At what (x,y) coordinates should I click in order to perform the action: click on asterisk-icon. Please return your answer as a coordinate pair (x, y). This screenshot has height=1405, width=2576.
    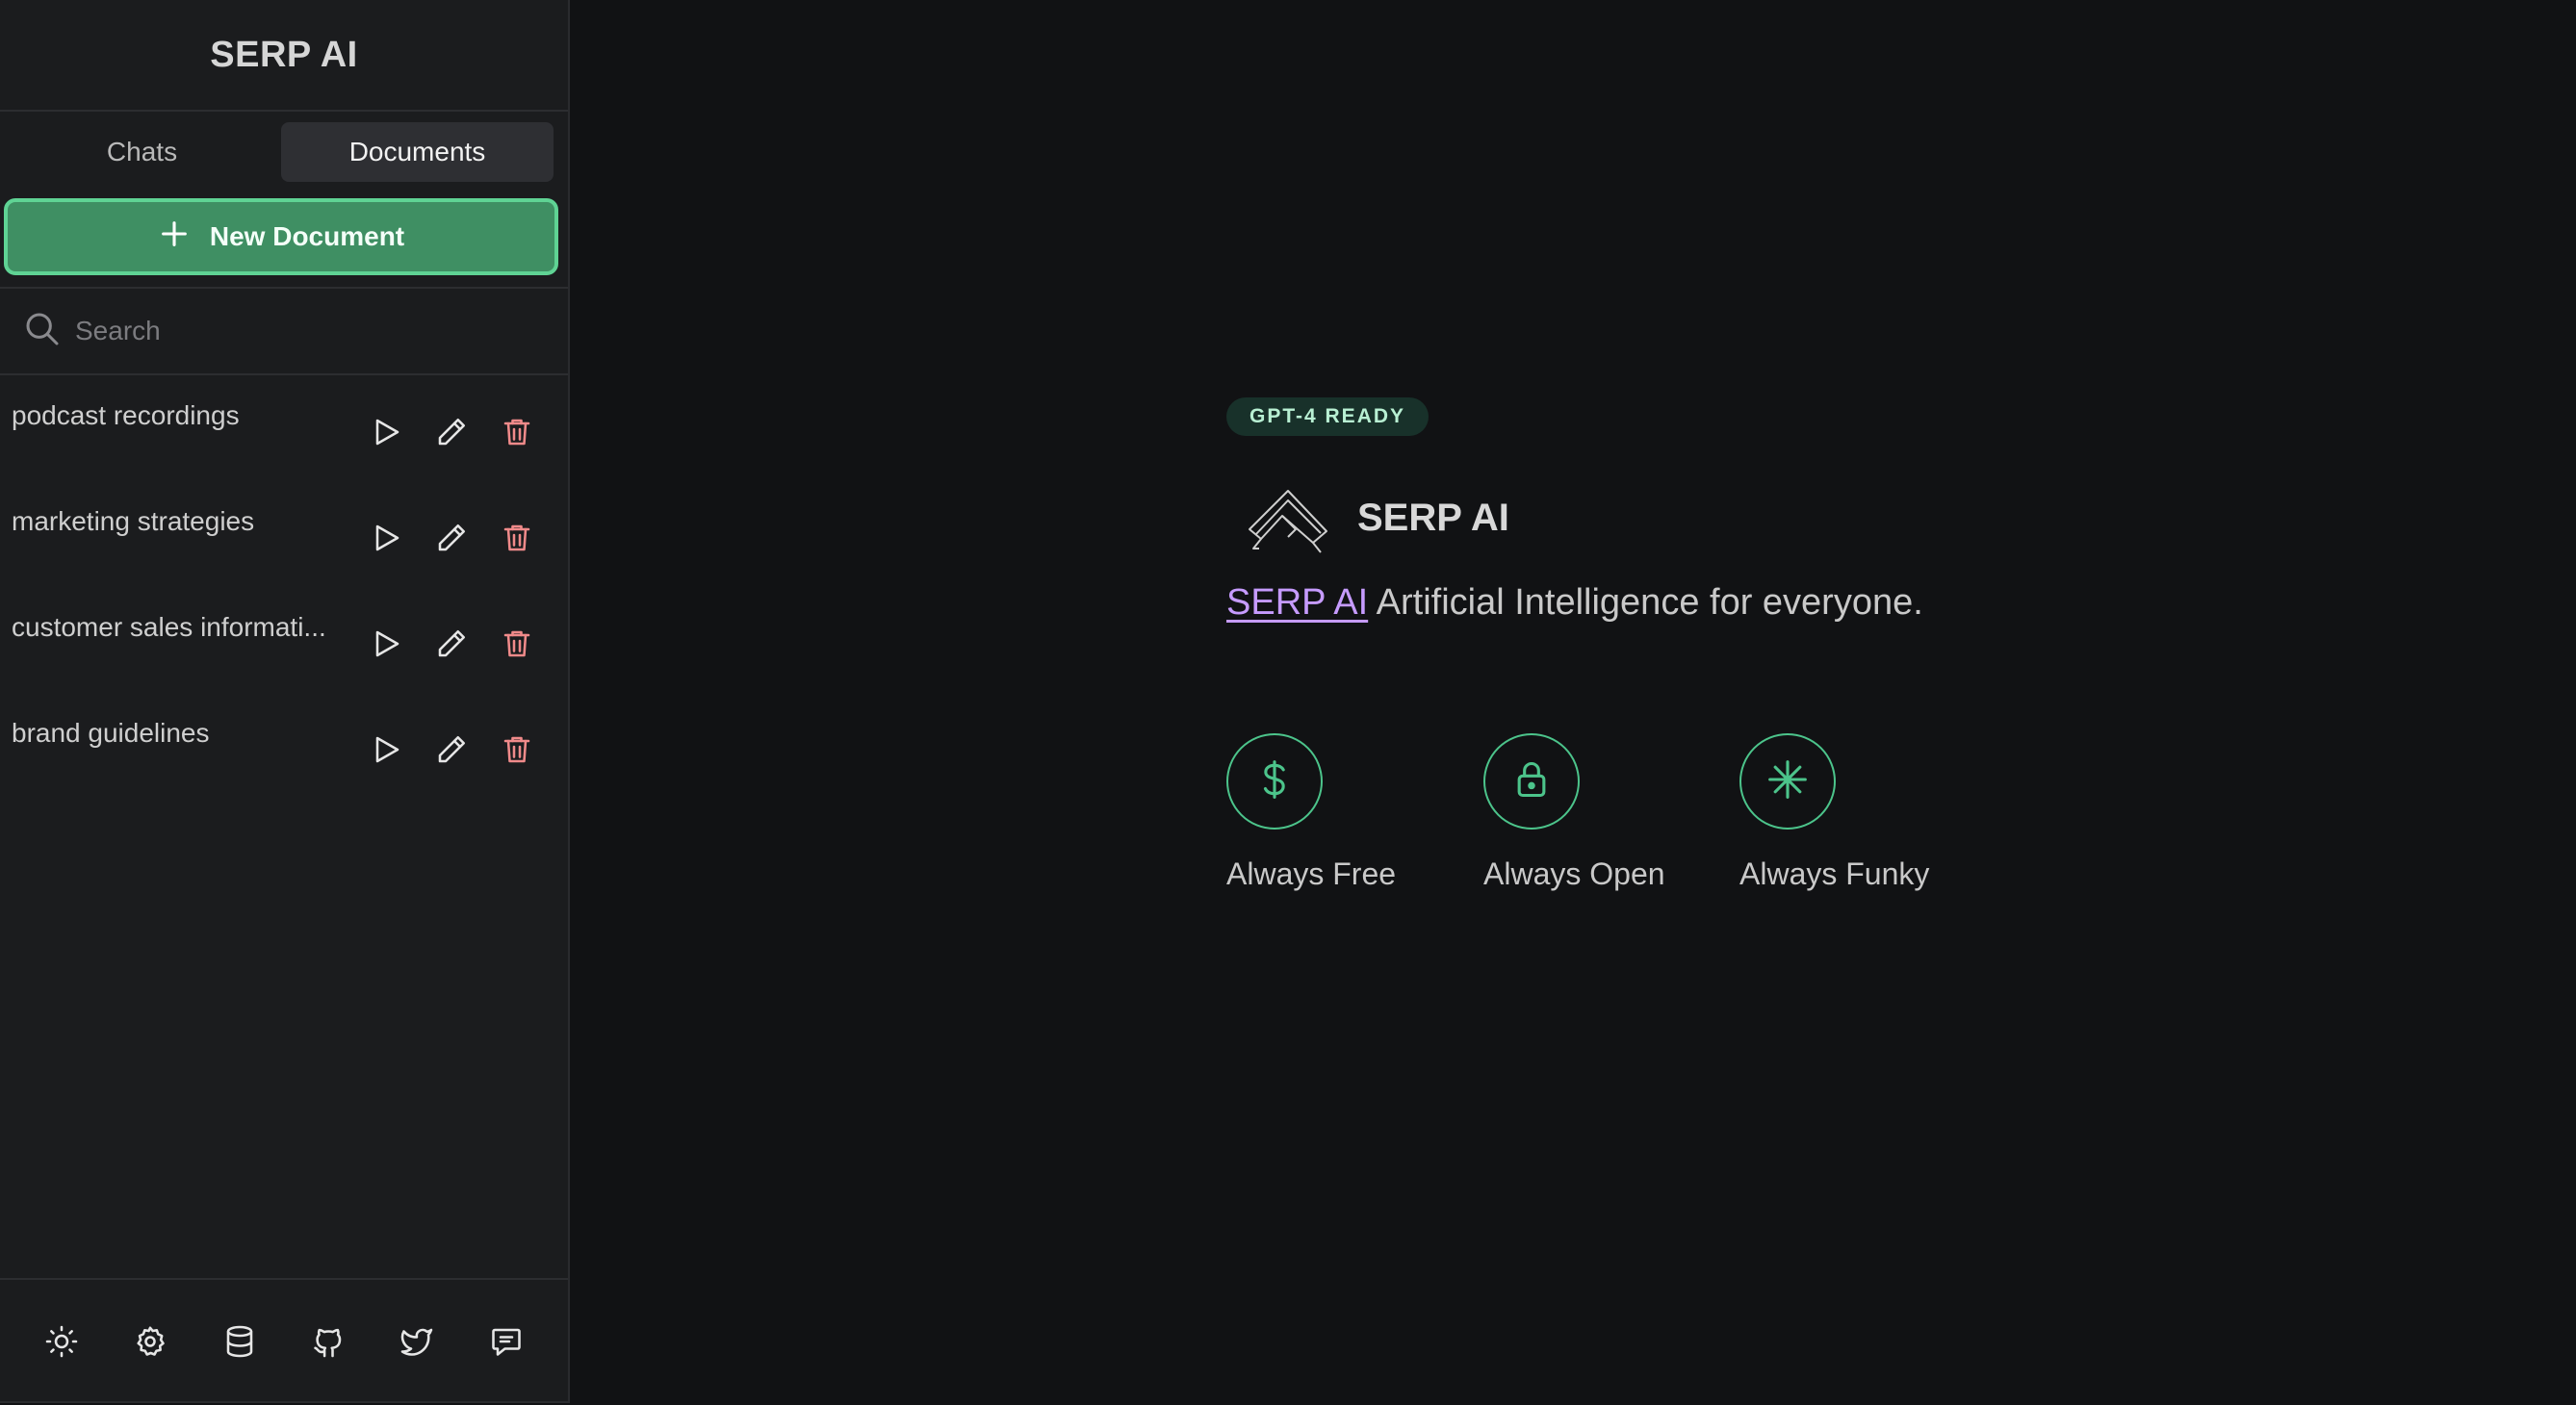
    Looking at the image, I should click on (1787, 781).